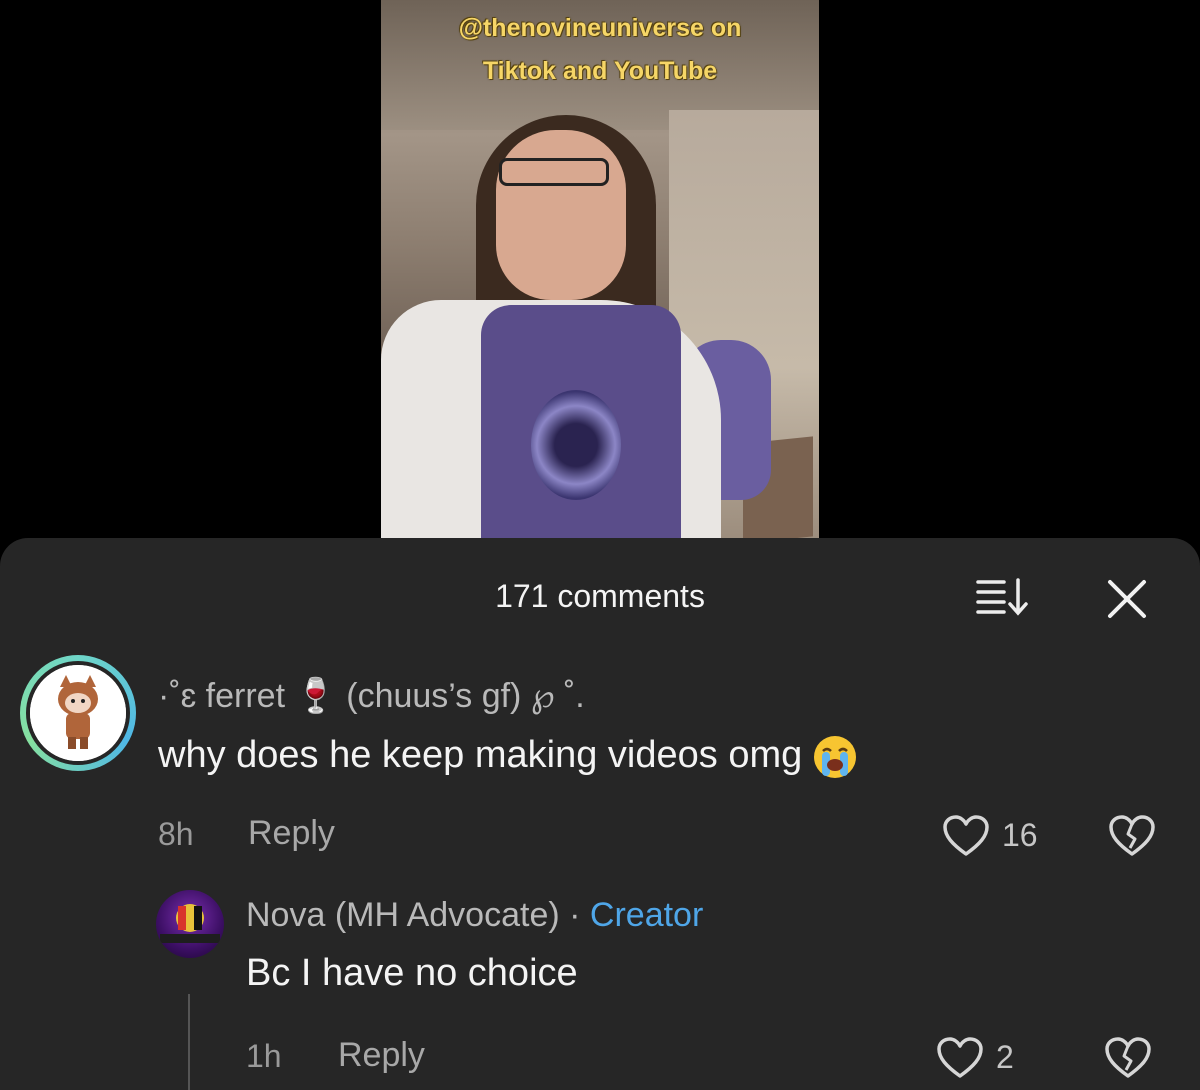  I want to click on loudly-crying-face-icon, so click(835, 757).